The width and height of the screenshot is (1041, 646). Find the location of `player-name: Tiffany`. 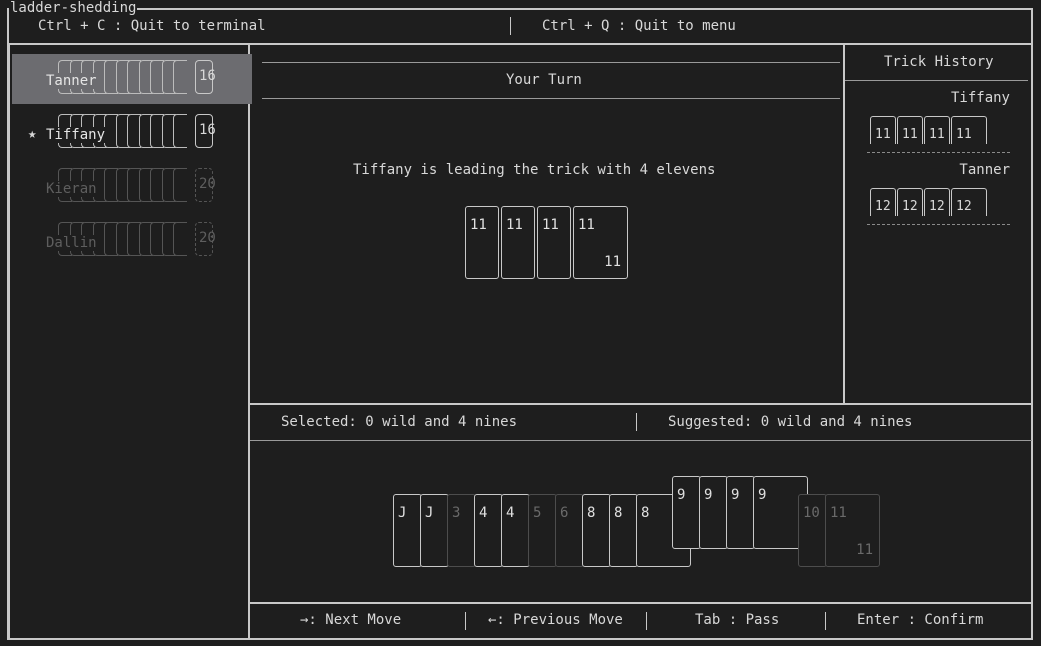

player-name: Tiffany is located at coordinates (76, 135).